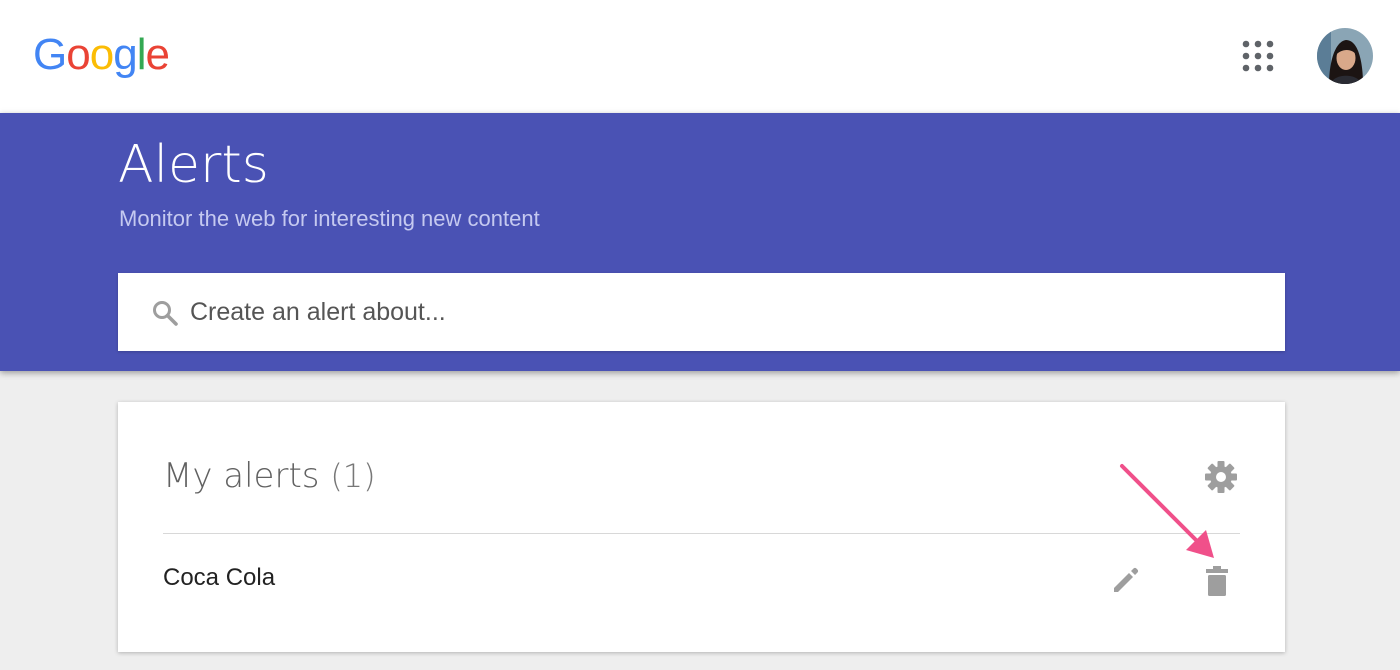  I want to click on logo-letter: e, so click(157, 54).